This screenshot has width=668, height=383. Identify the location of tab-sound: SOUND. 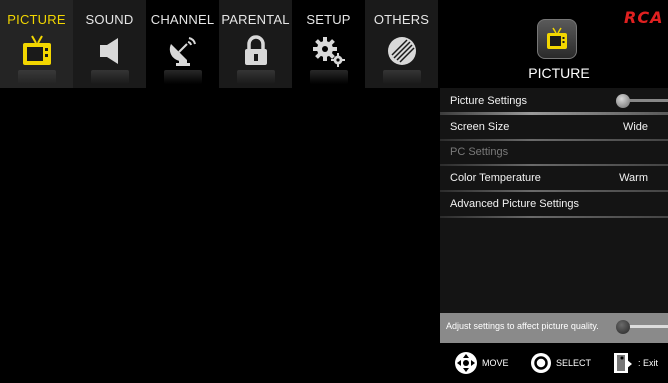
(109, 44).